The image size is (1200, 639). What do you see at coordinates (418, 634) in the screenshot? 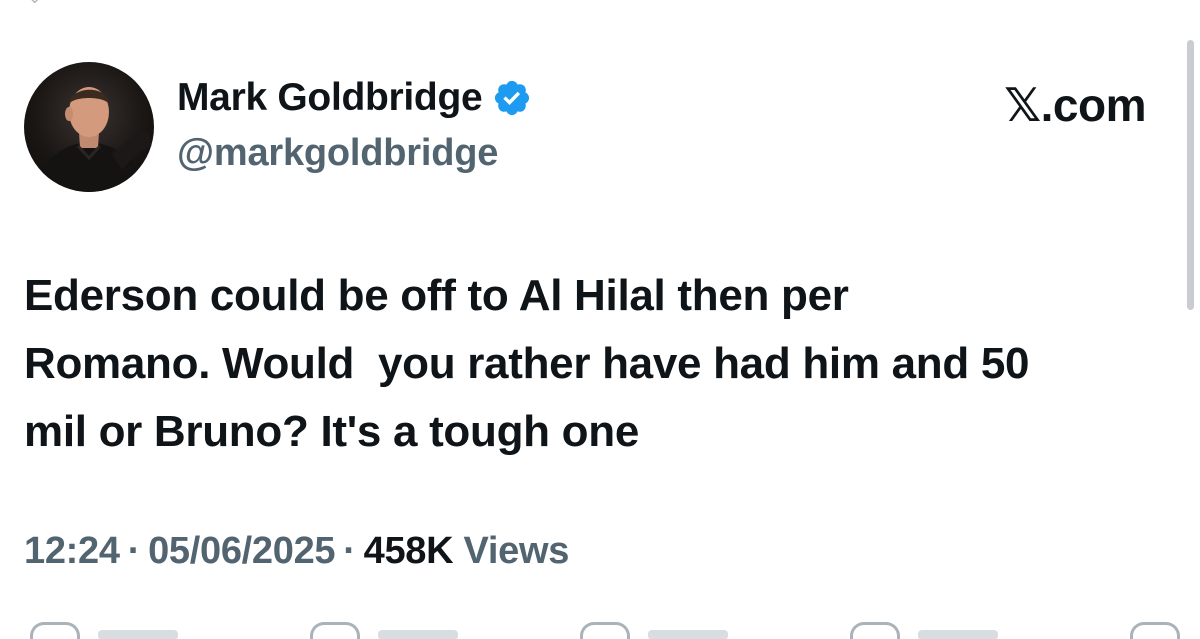
I see `retweet-count` at bounding box center [418, 634].